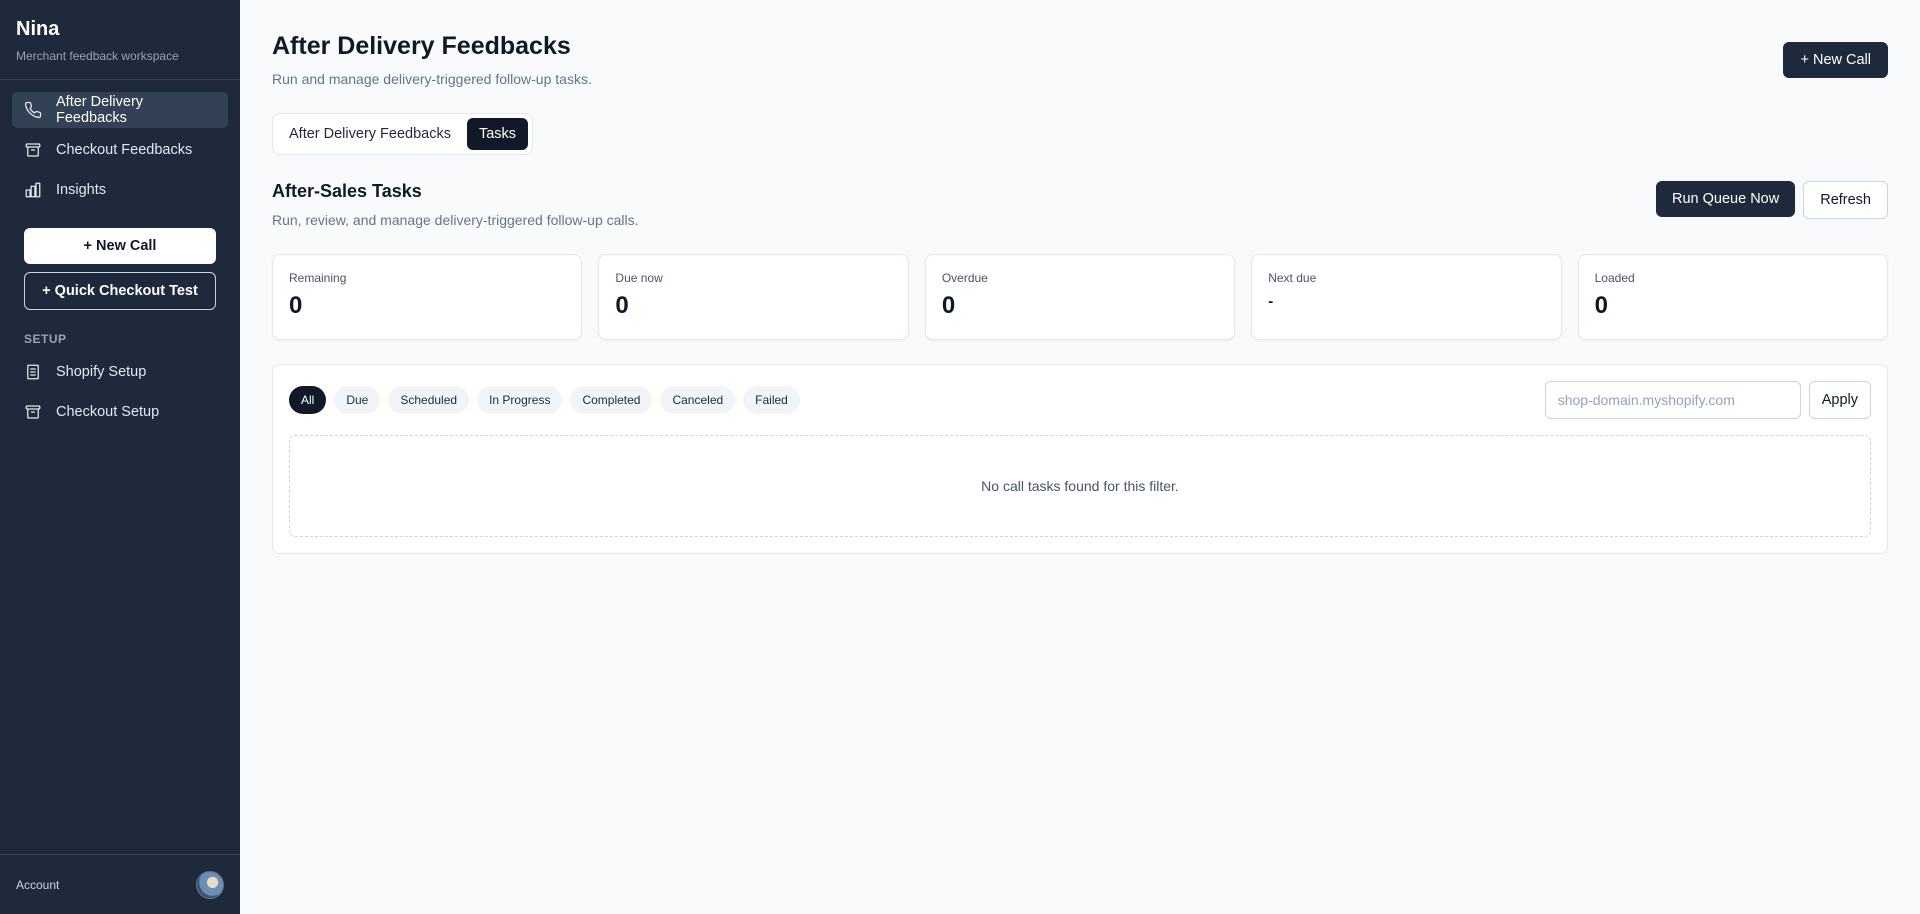 This screenshot has width=1920, height=914. I want to click on stat-label: Overdue, so click(964, 278).